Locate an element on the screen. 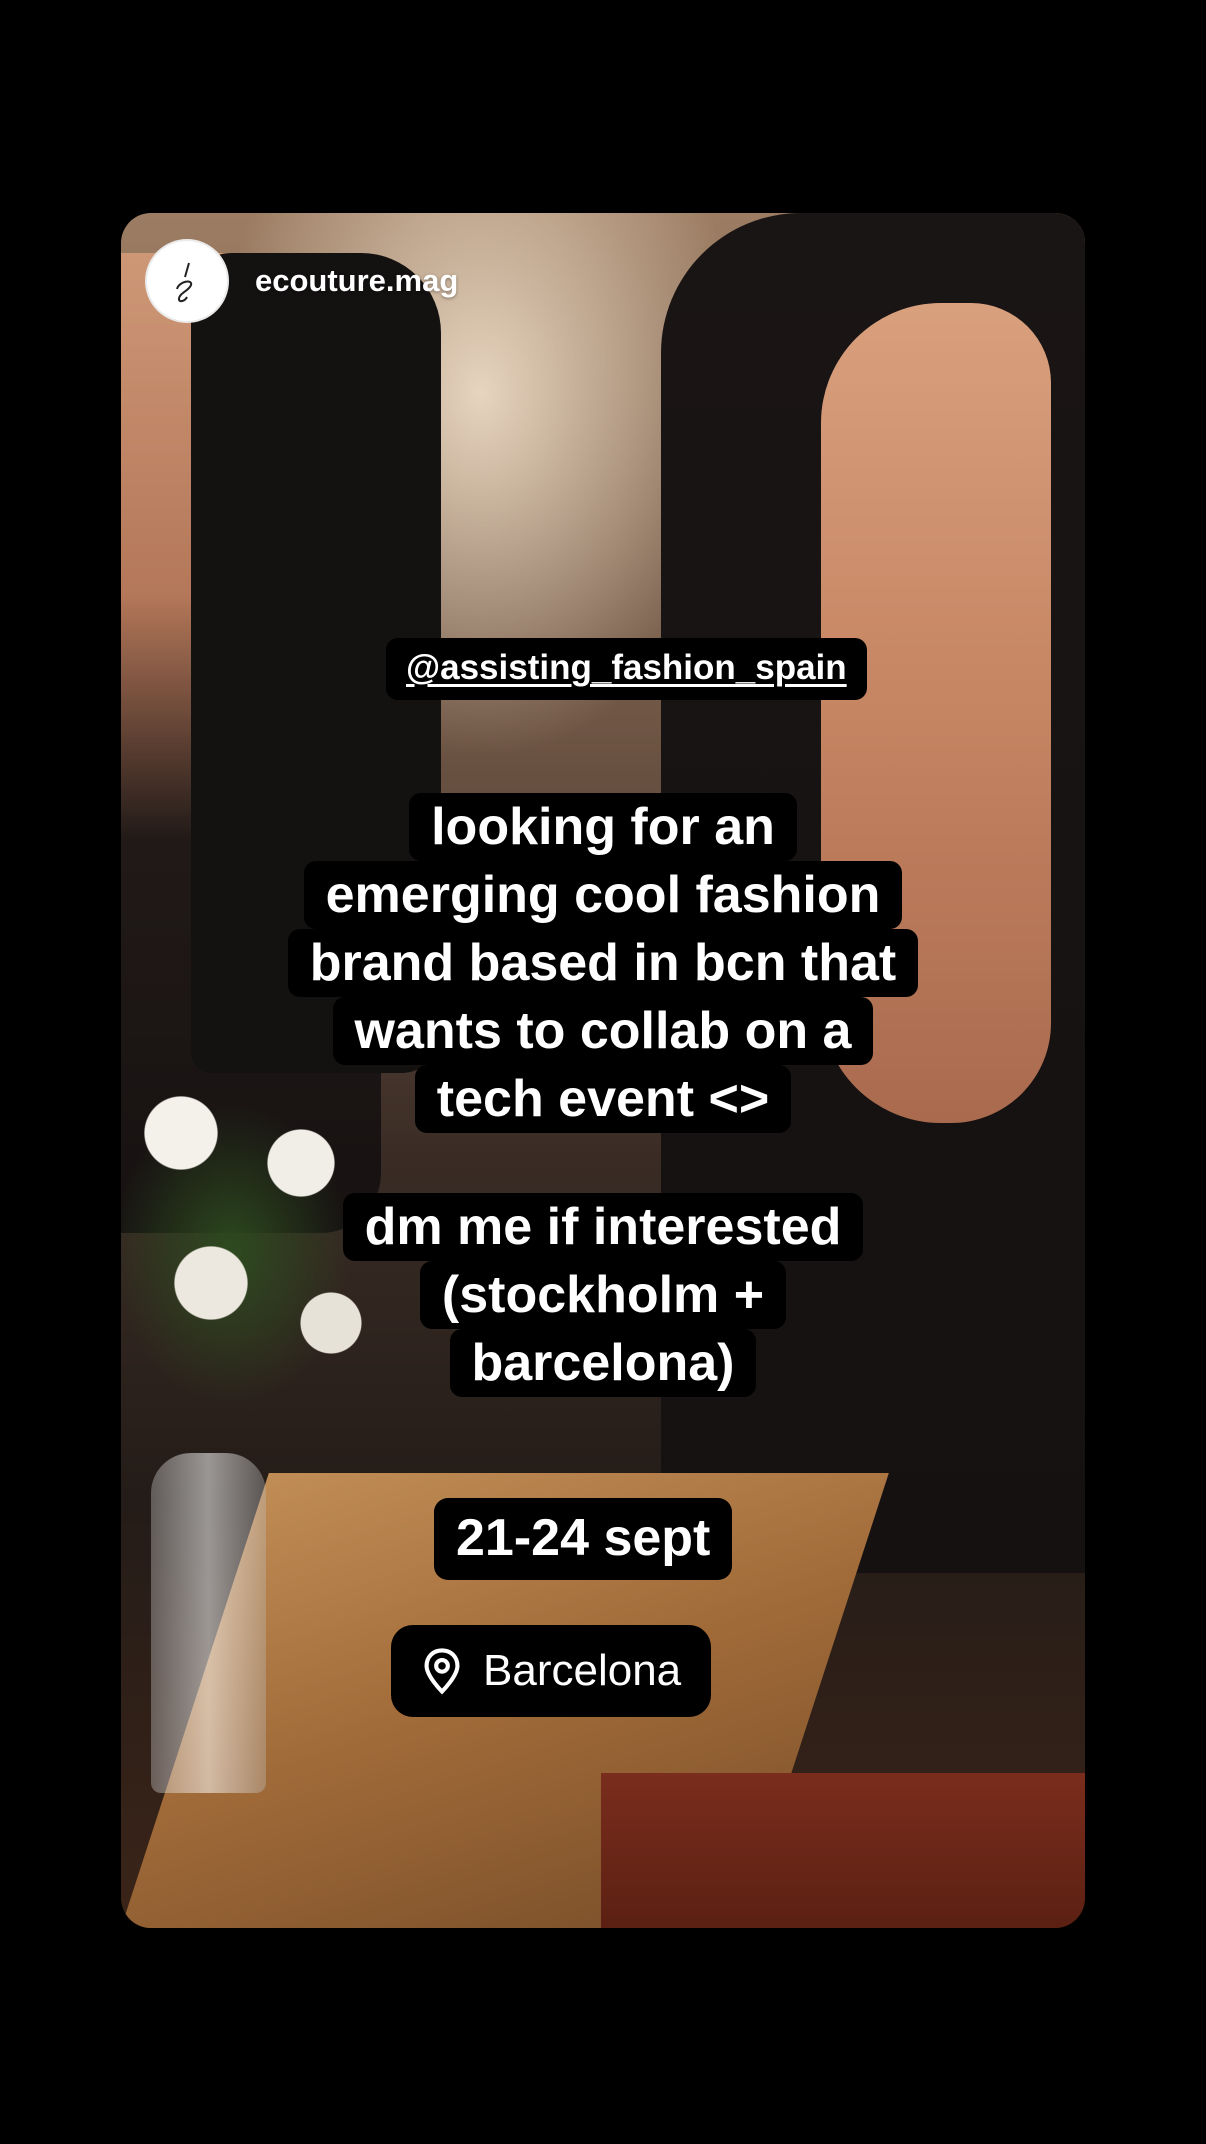 This screenshot has width=1206, height=2144. caption-line: tech event <> is located at coordinates (603, 1099).